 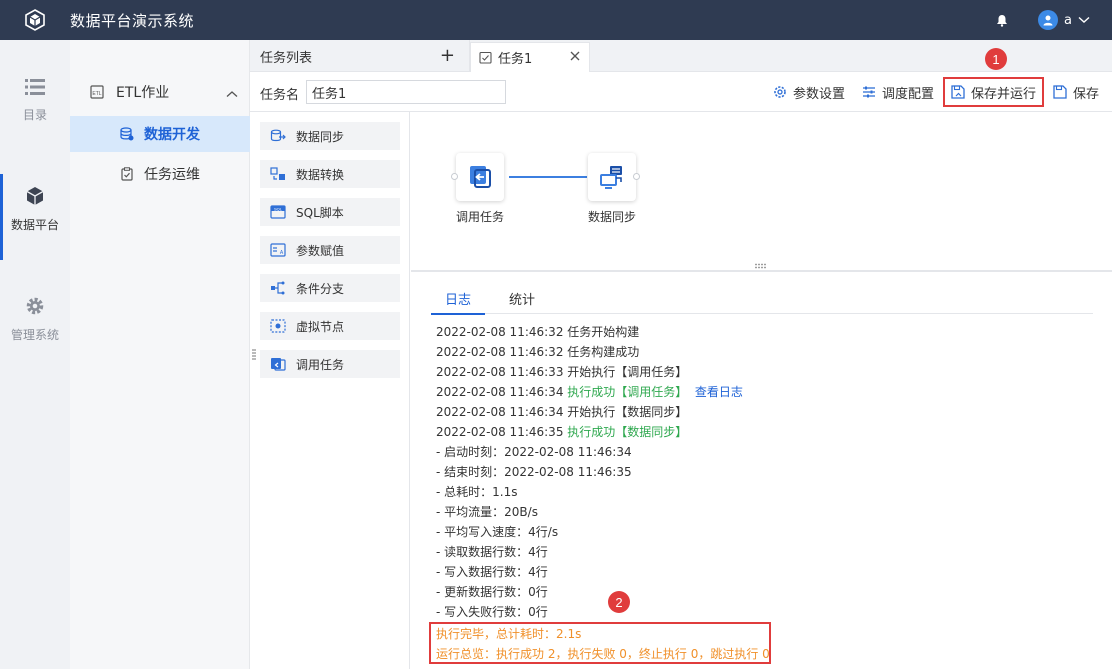 What do you see at coordinates (278, 208) in the screenshot?
I see `svg-text: SQL` at bounding box center [278, 208].